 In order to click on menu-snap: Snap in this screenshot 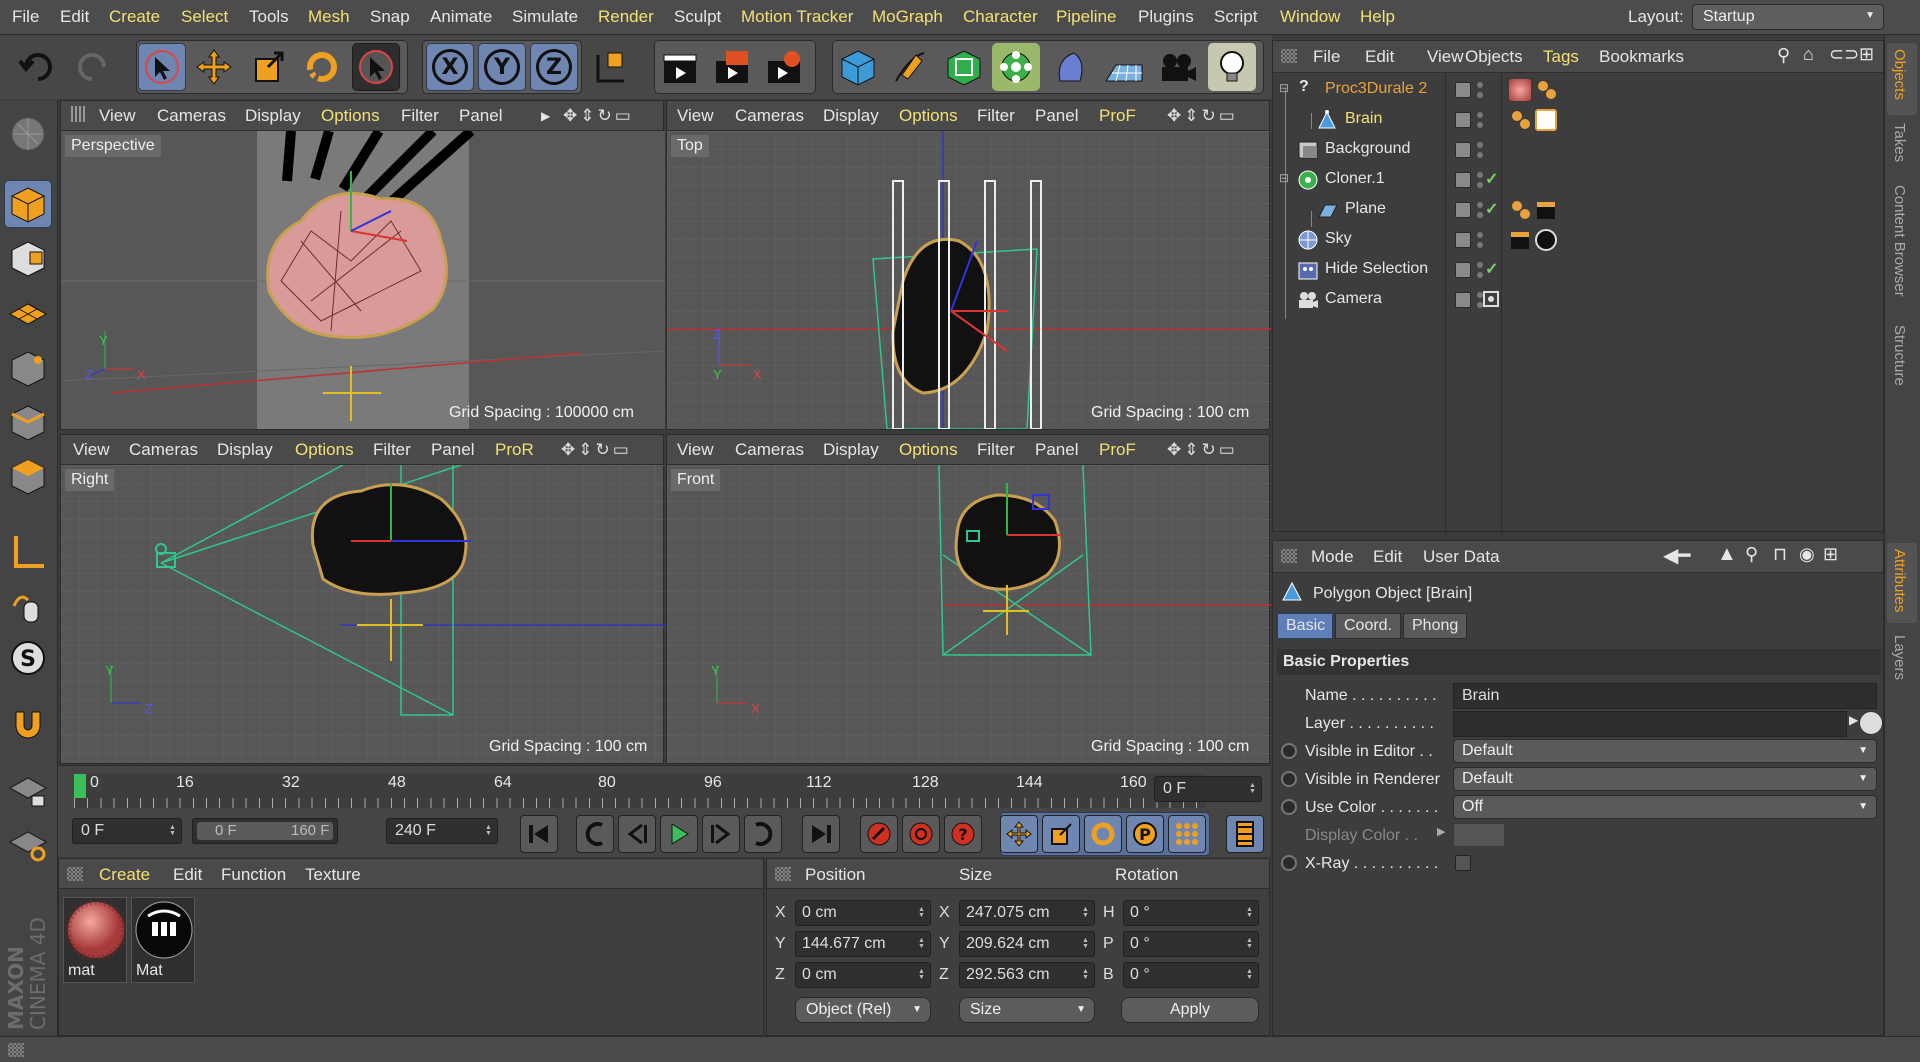, I will do `click(390, 17)`.